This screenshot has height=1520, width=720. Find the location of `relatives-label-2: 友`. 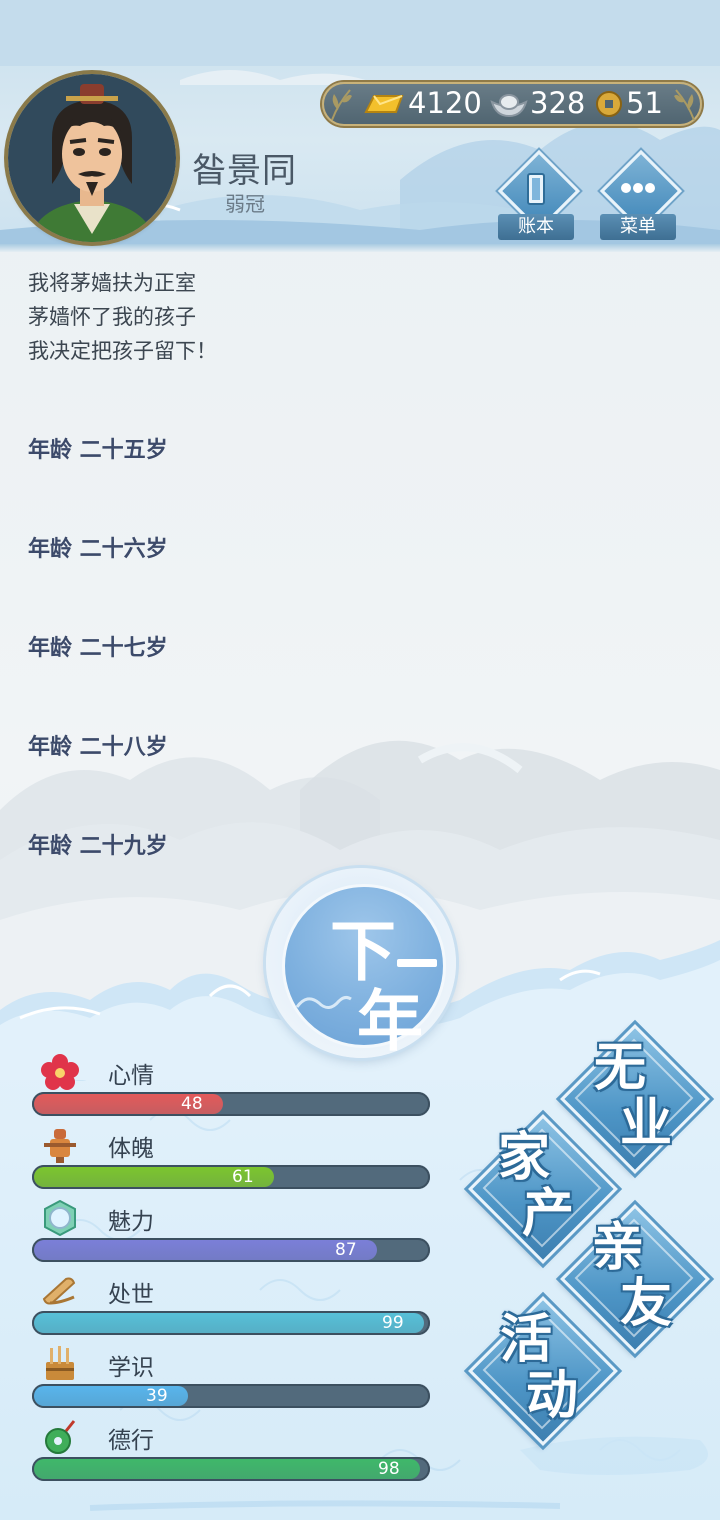

relatives-label-2: 友 is located at coordinates (646, 1304).